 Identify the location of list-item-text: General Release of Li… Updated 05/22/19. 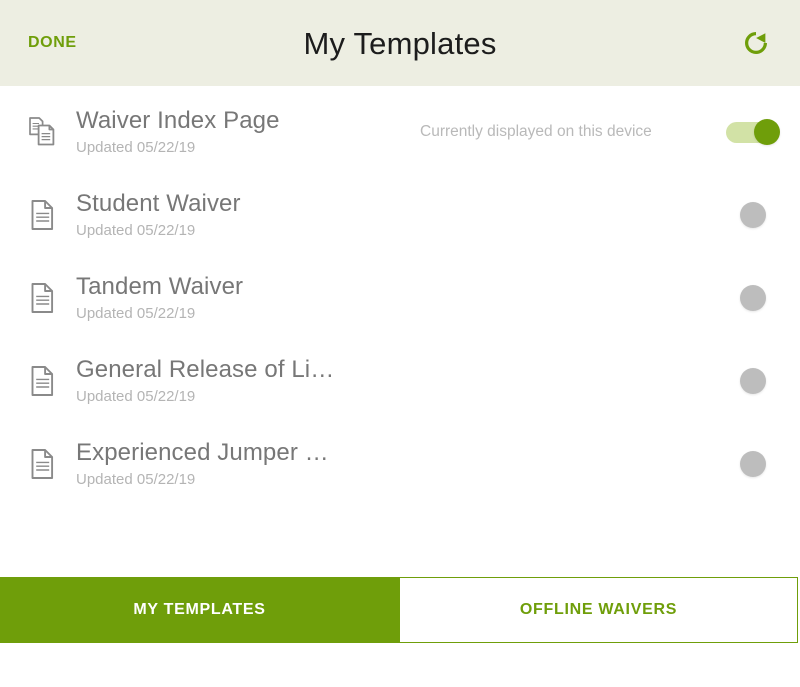
(241, 381).